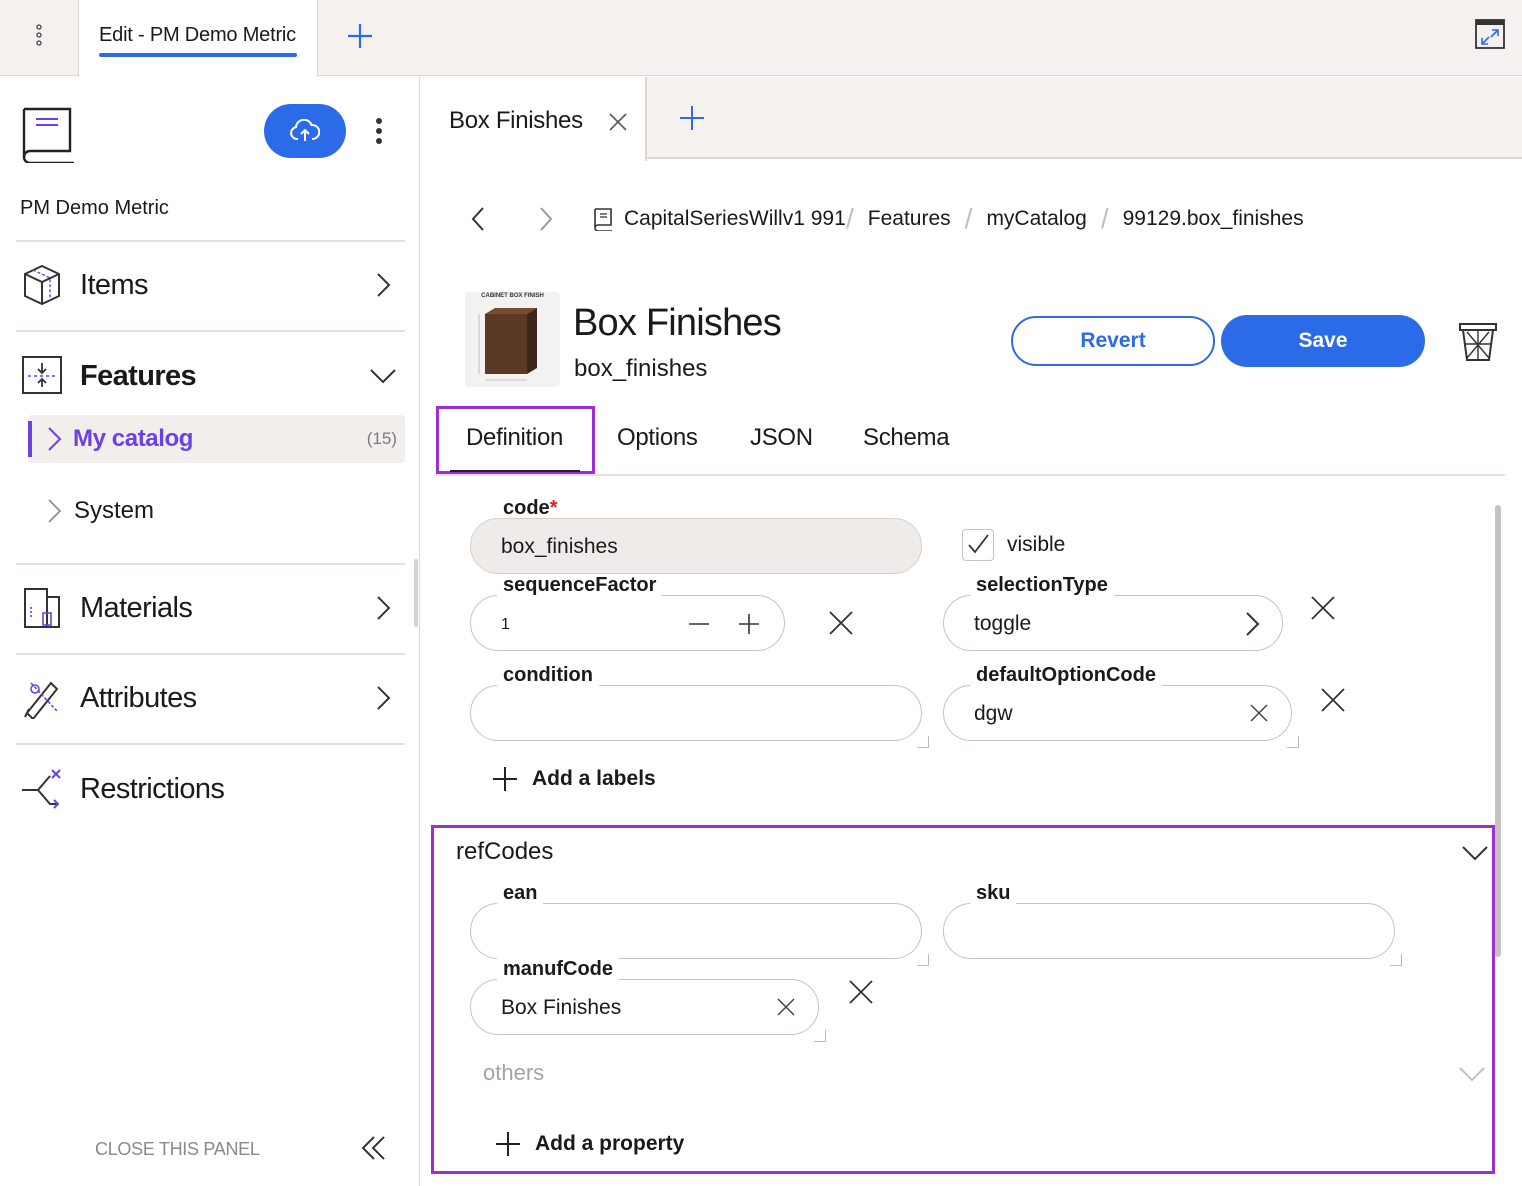 This screenshot has width=1522, height=1186. Describe the element at coordinates (548, 675) in the screenshot. I see `condition-label: condition` at that location.